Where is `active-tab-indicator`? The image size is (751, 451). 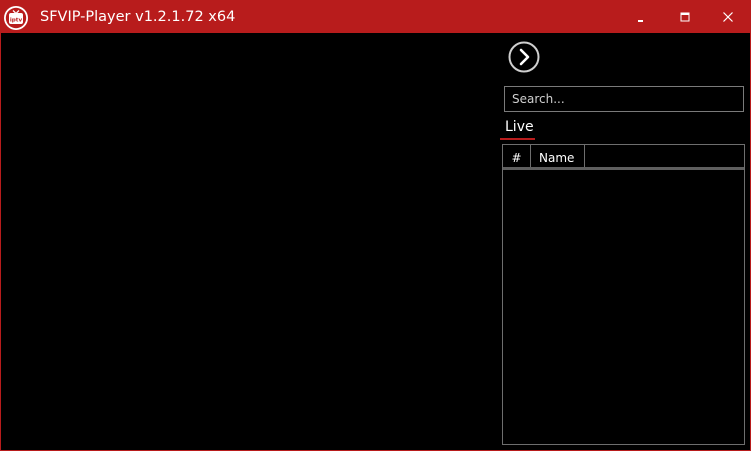 active-tab-indicator is located at coordinates (517, 139).